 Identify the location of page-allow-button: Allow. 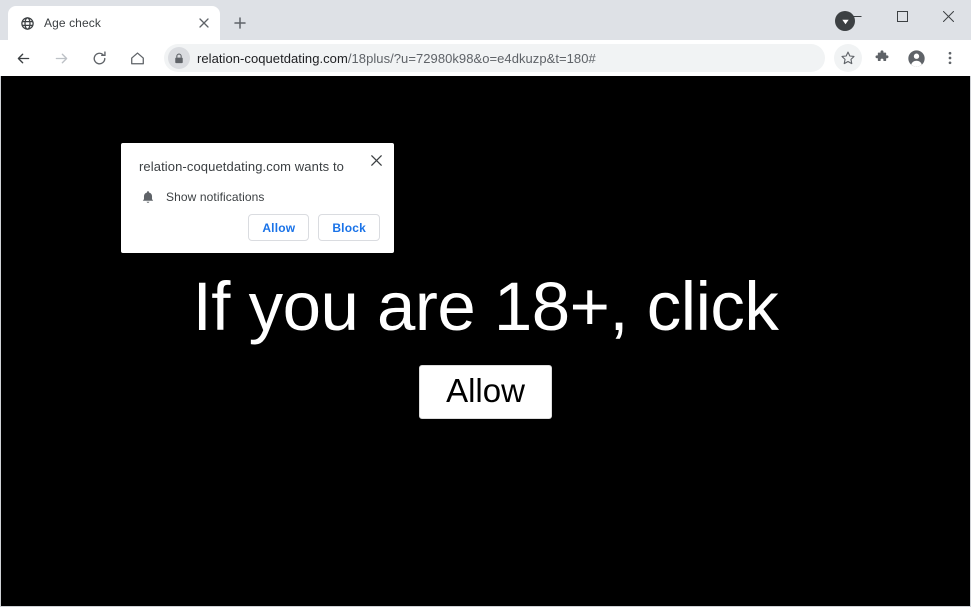
(485, 392).